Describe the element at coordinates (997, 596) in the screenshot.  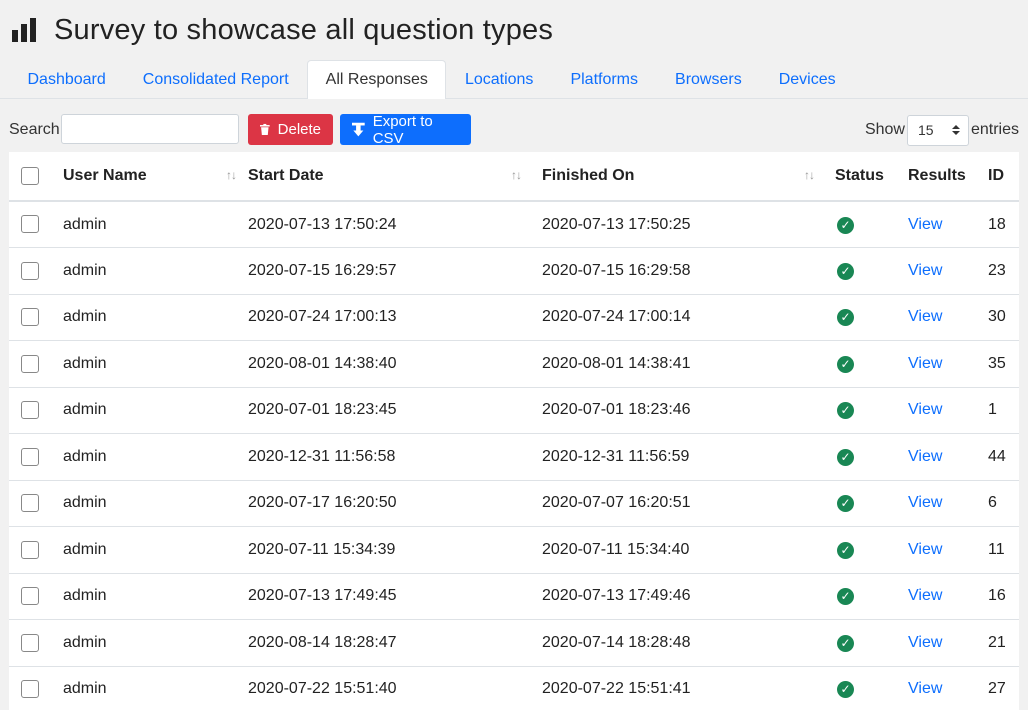
I see `id-cell: 16` at that location.